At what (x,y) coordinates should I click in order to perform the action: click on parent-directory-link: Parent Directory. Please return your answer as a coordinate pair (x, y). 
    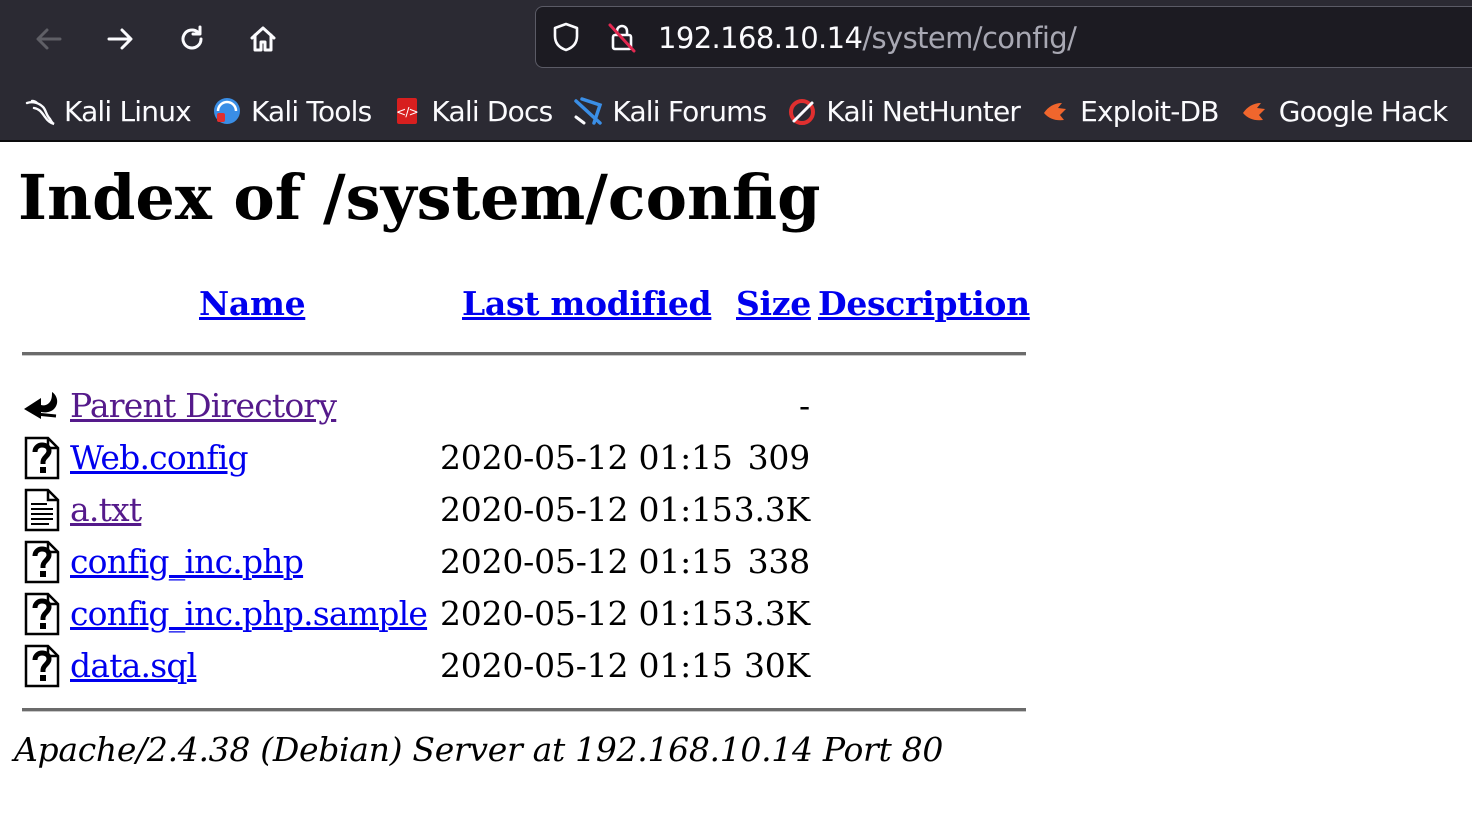
    Looking at the image, I should click on (203, 406).